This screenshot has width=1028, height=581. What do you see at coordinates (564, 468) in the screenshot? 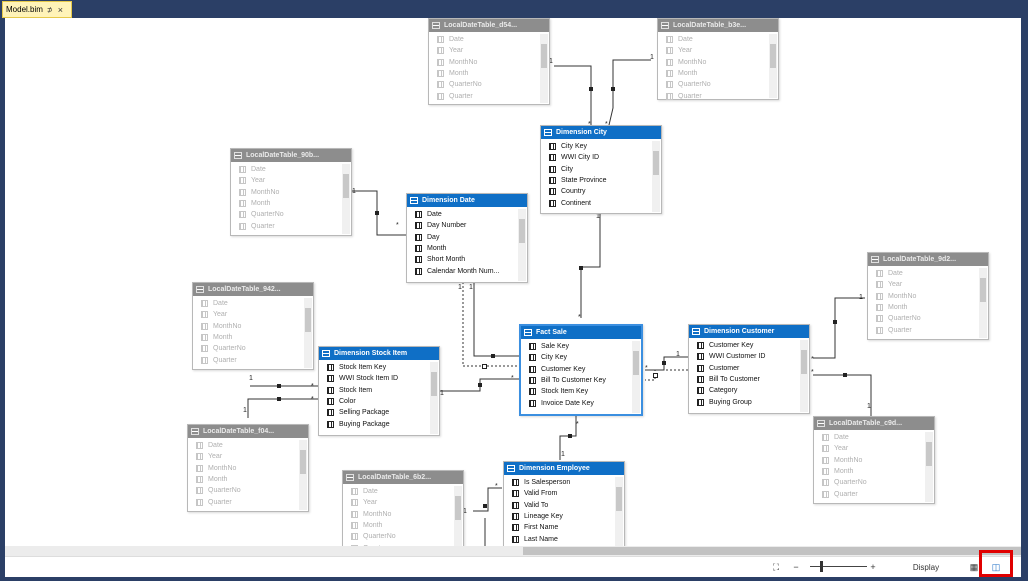
I see `table-header: Dimension Employee` at bounding box center [564, 468].